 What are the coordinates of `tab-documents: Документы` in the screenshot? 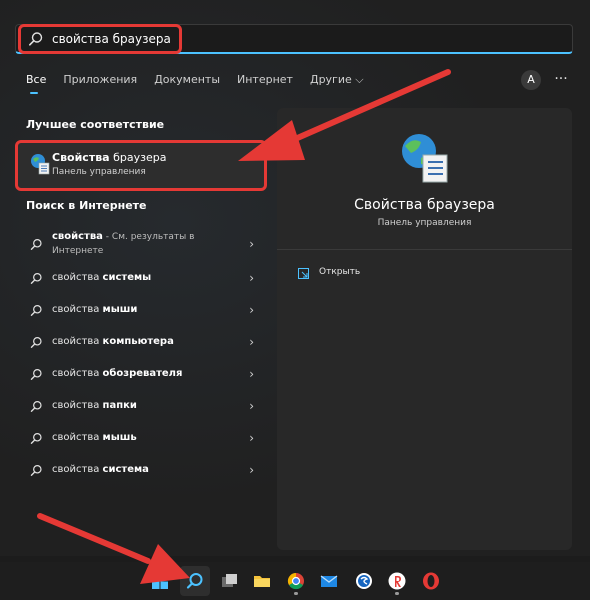 It's located at (187, 83).